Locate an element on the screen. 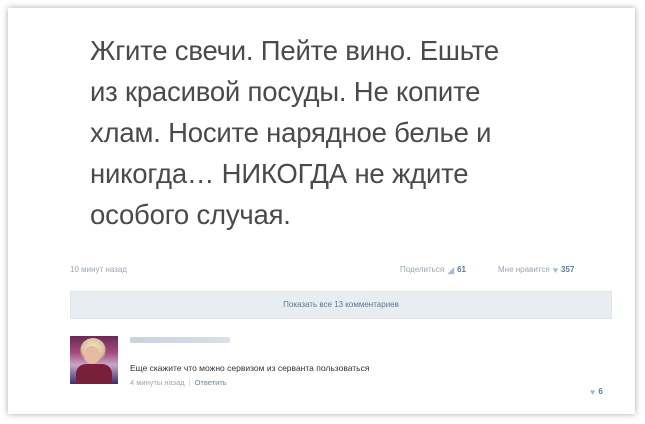 This screenshot has height=424, width=645. post-text-line: никогда… НИКОГДА не ждите is located at coordinates (279, 173).